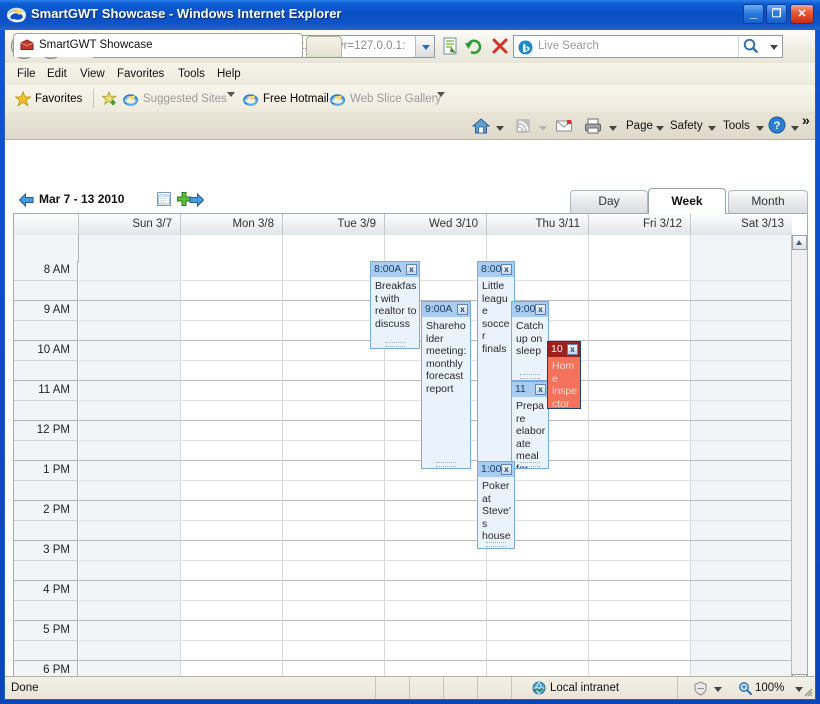  What do you see at coordinates (232, 224) in the screenshot?
I see `day-header-mon: Mon 3/8` at bounding box center [232, 224].